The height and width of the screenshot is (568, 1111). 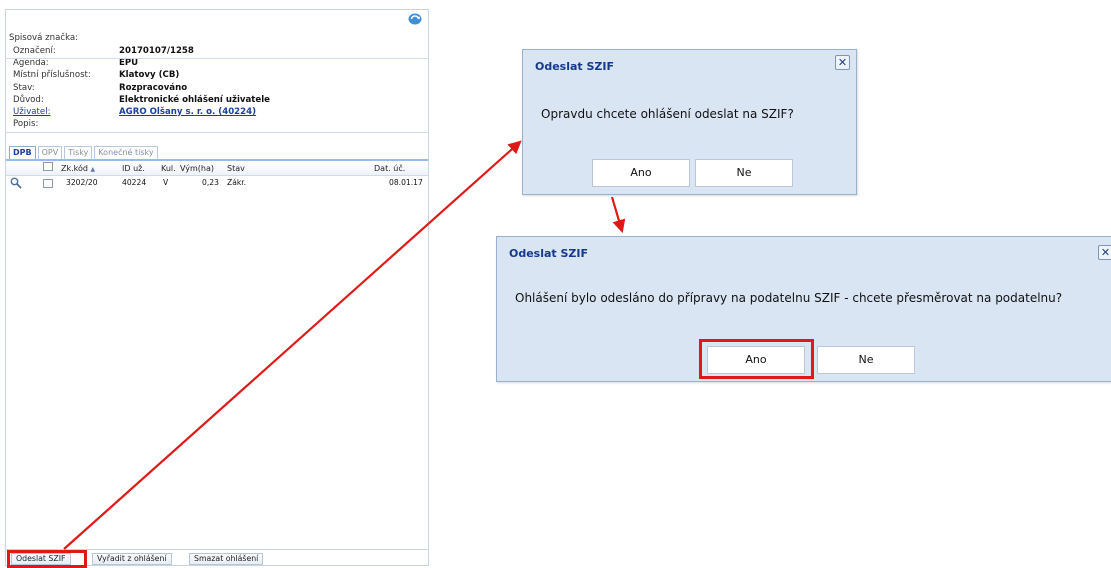 What do you see at coordinates (31, 63) in the screenshot?
I see `field-label: Agenda:` at bounding box center [31, 63].